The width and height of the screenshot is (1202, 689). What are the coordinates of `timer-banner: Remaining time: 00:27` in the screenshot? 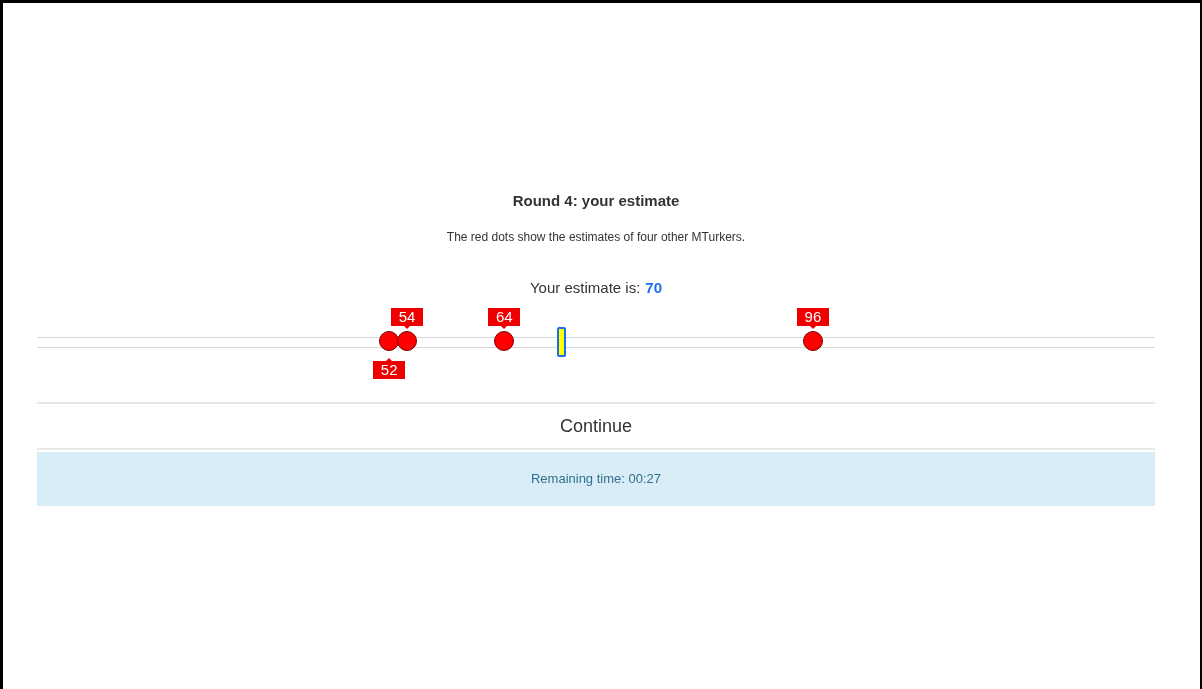 It's located at (596, 479).